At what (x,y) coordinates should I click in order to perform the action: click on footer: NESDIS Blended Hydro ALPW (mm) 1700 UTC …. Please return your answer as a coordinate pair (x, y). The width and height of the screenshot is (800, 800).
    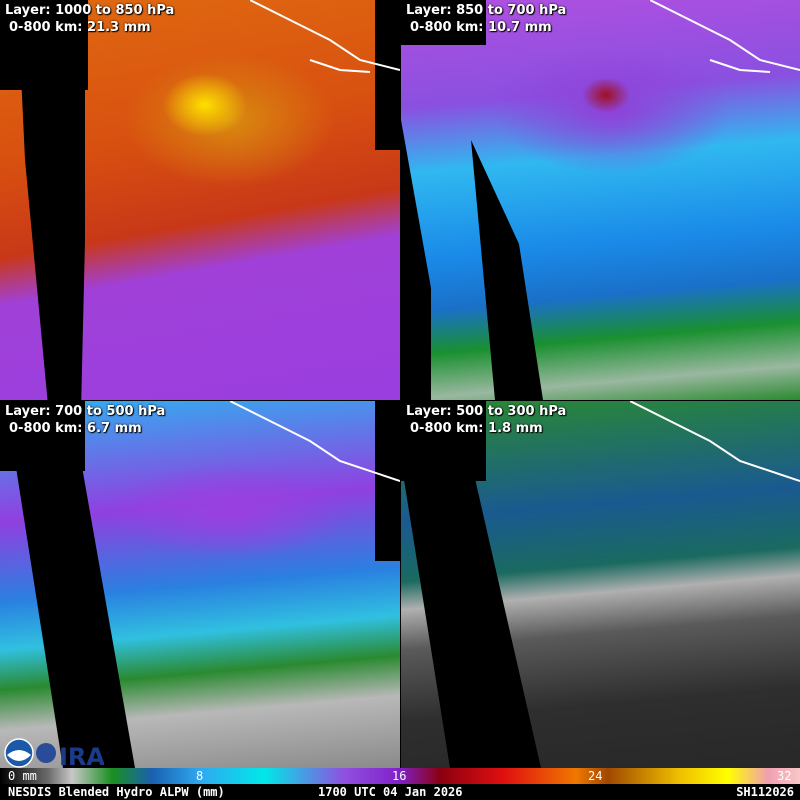
    Looking at the image, I should click on (400, 792).